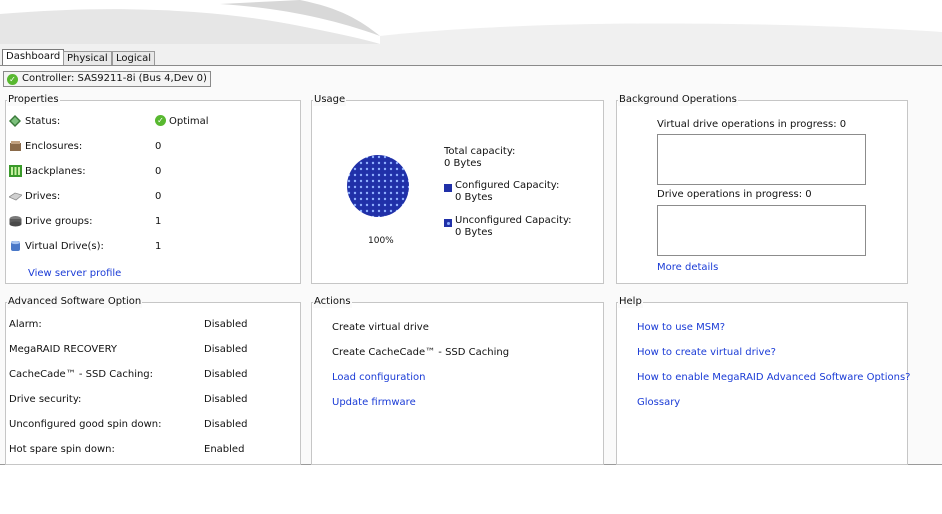 This screenshot has width=942, height=514. What do you see at coordinates (109, 247) in the screenshot?
I see `property-row-virtual-drives: Virtual Drive(s): 1` at bounding box center [109, 247].